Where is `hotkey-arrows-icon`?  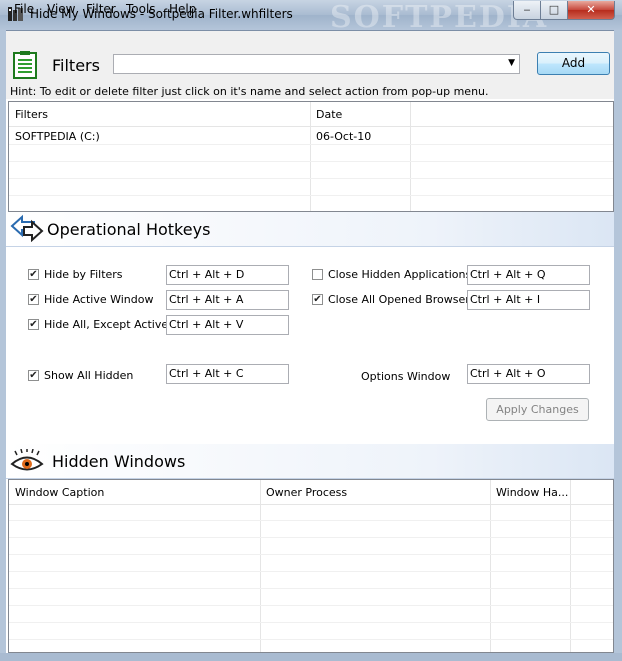 hotkey-arrows-icon is located at coordinates (27, 228).